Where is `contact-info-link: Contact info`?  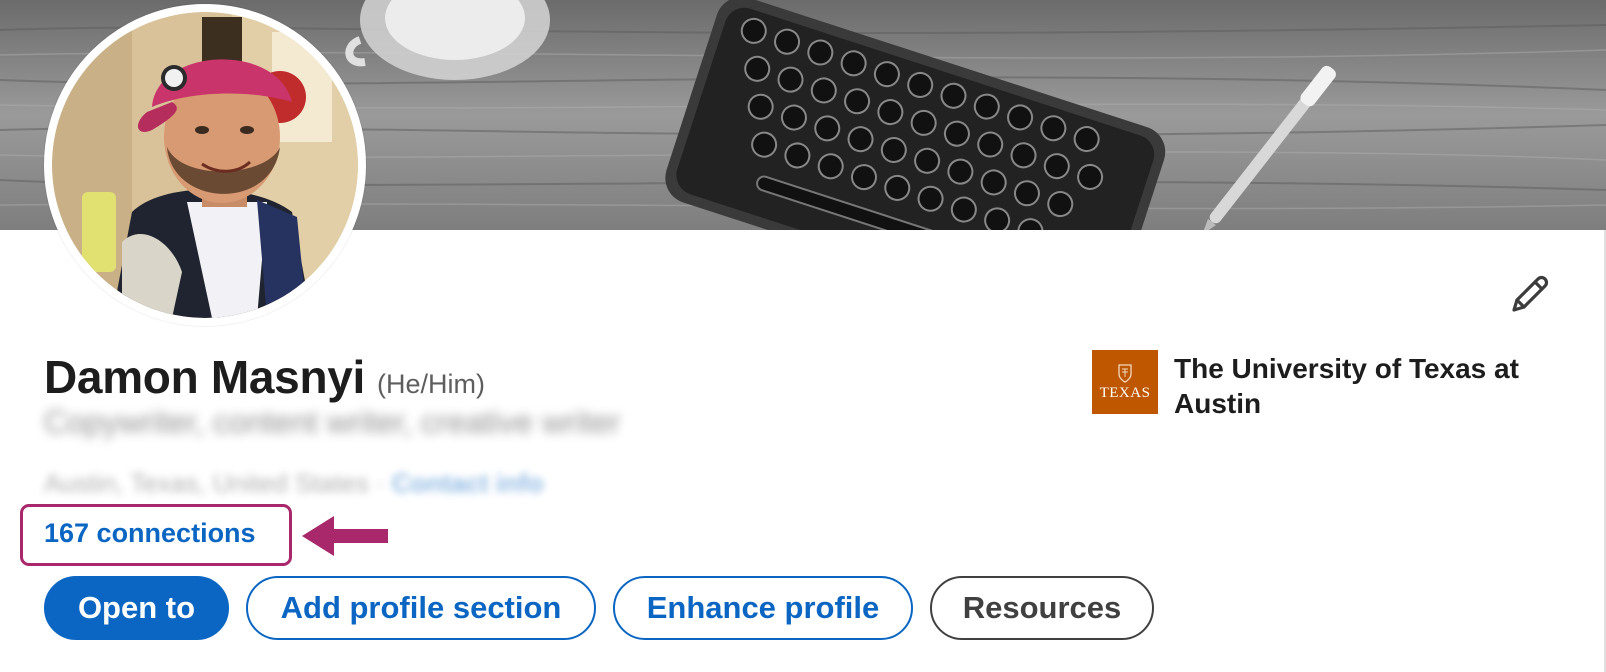
contact-info-link: Contact info is located at coordinates (468, 483).